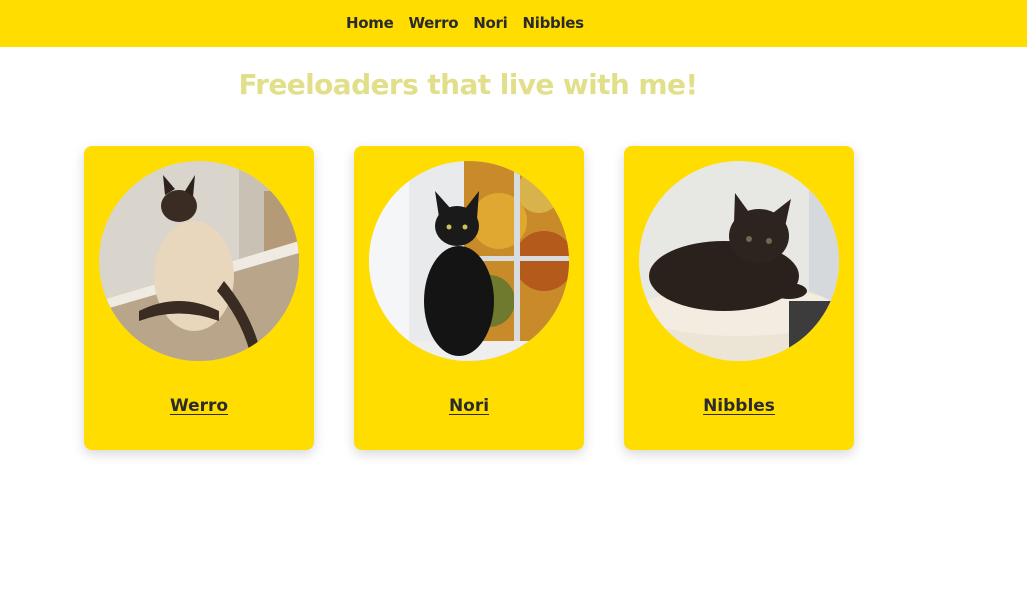 The height and width of the screenshot is (591, 1027). Describe the element at coordinates (469, 406) in the screenshot. I see `cat-link-nori: Nori` at that location.